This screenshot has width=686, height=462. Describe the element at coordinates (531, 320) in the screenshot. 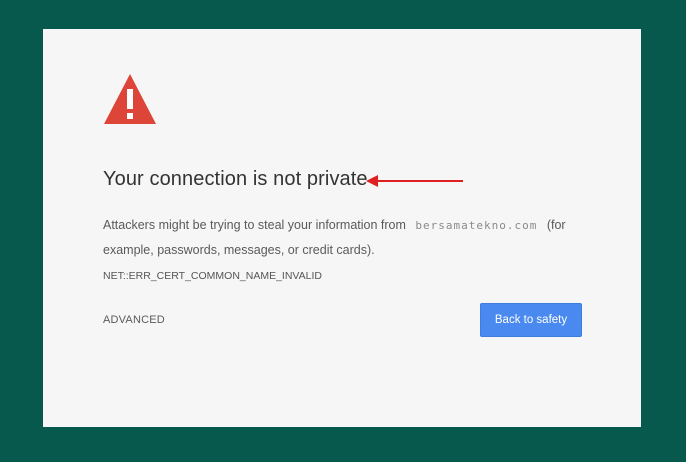

I see `back-to-safety-button: Back to safety` at that location.